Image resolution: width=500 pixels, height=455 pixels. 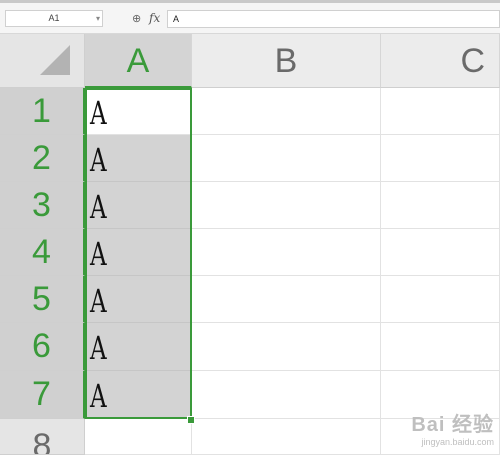 I want to click on cell-a6-value: A, so click(x=98, y=348).